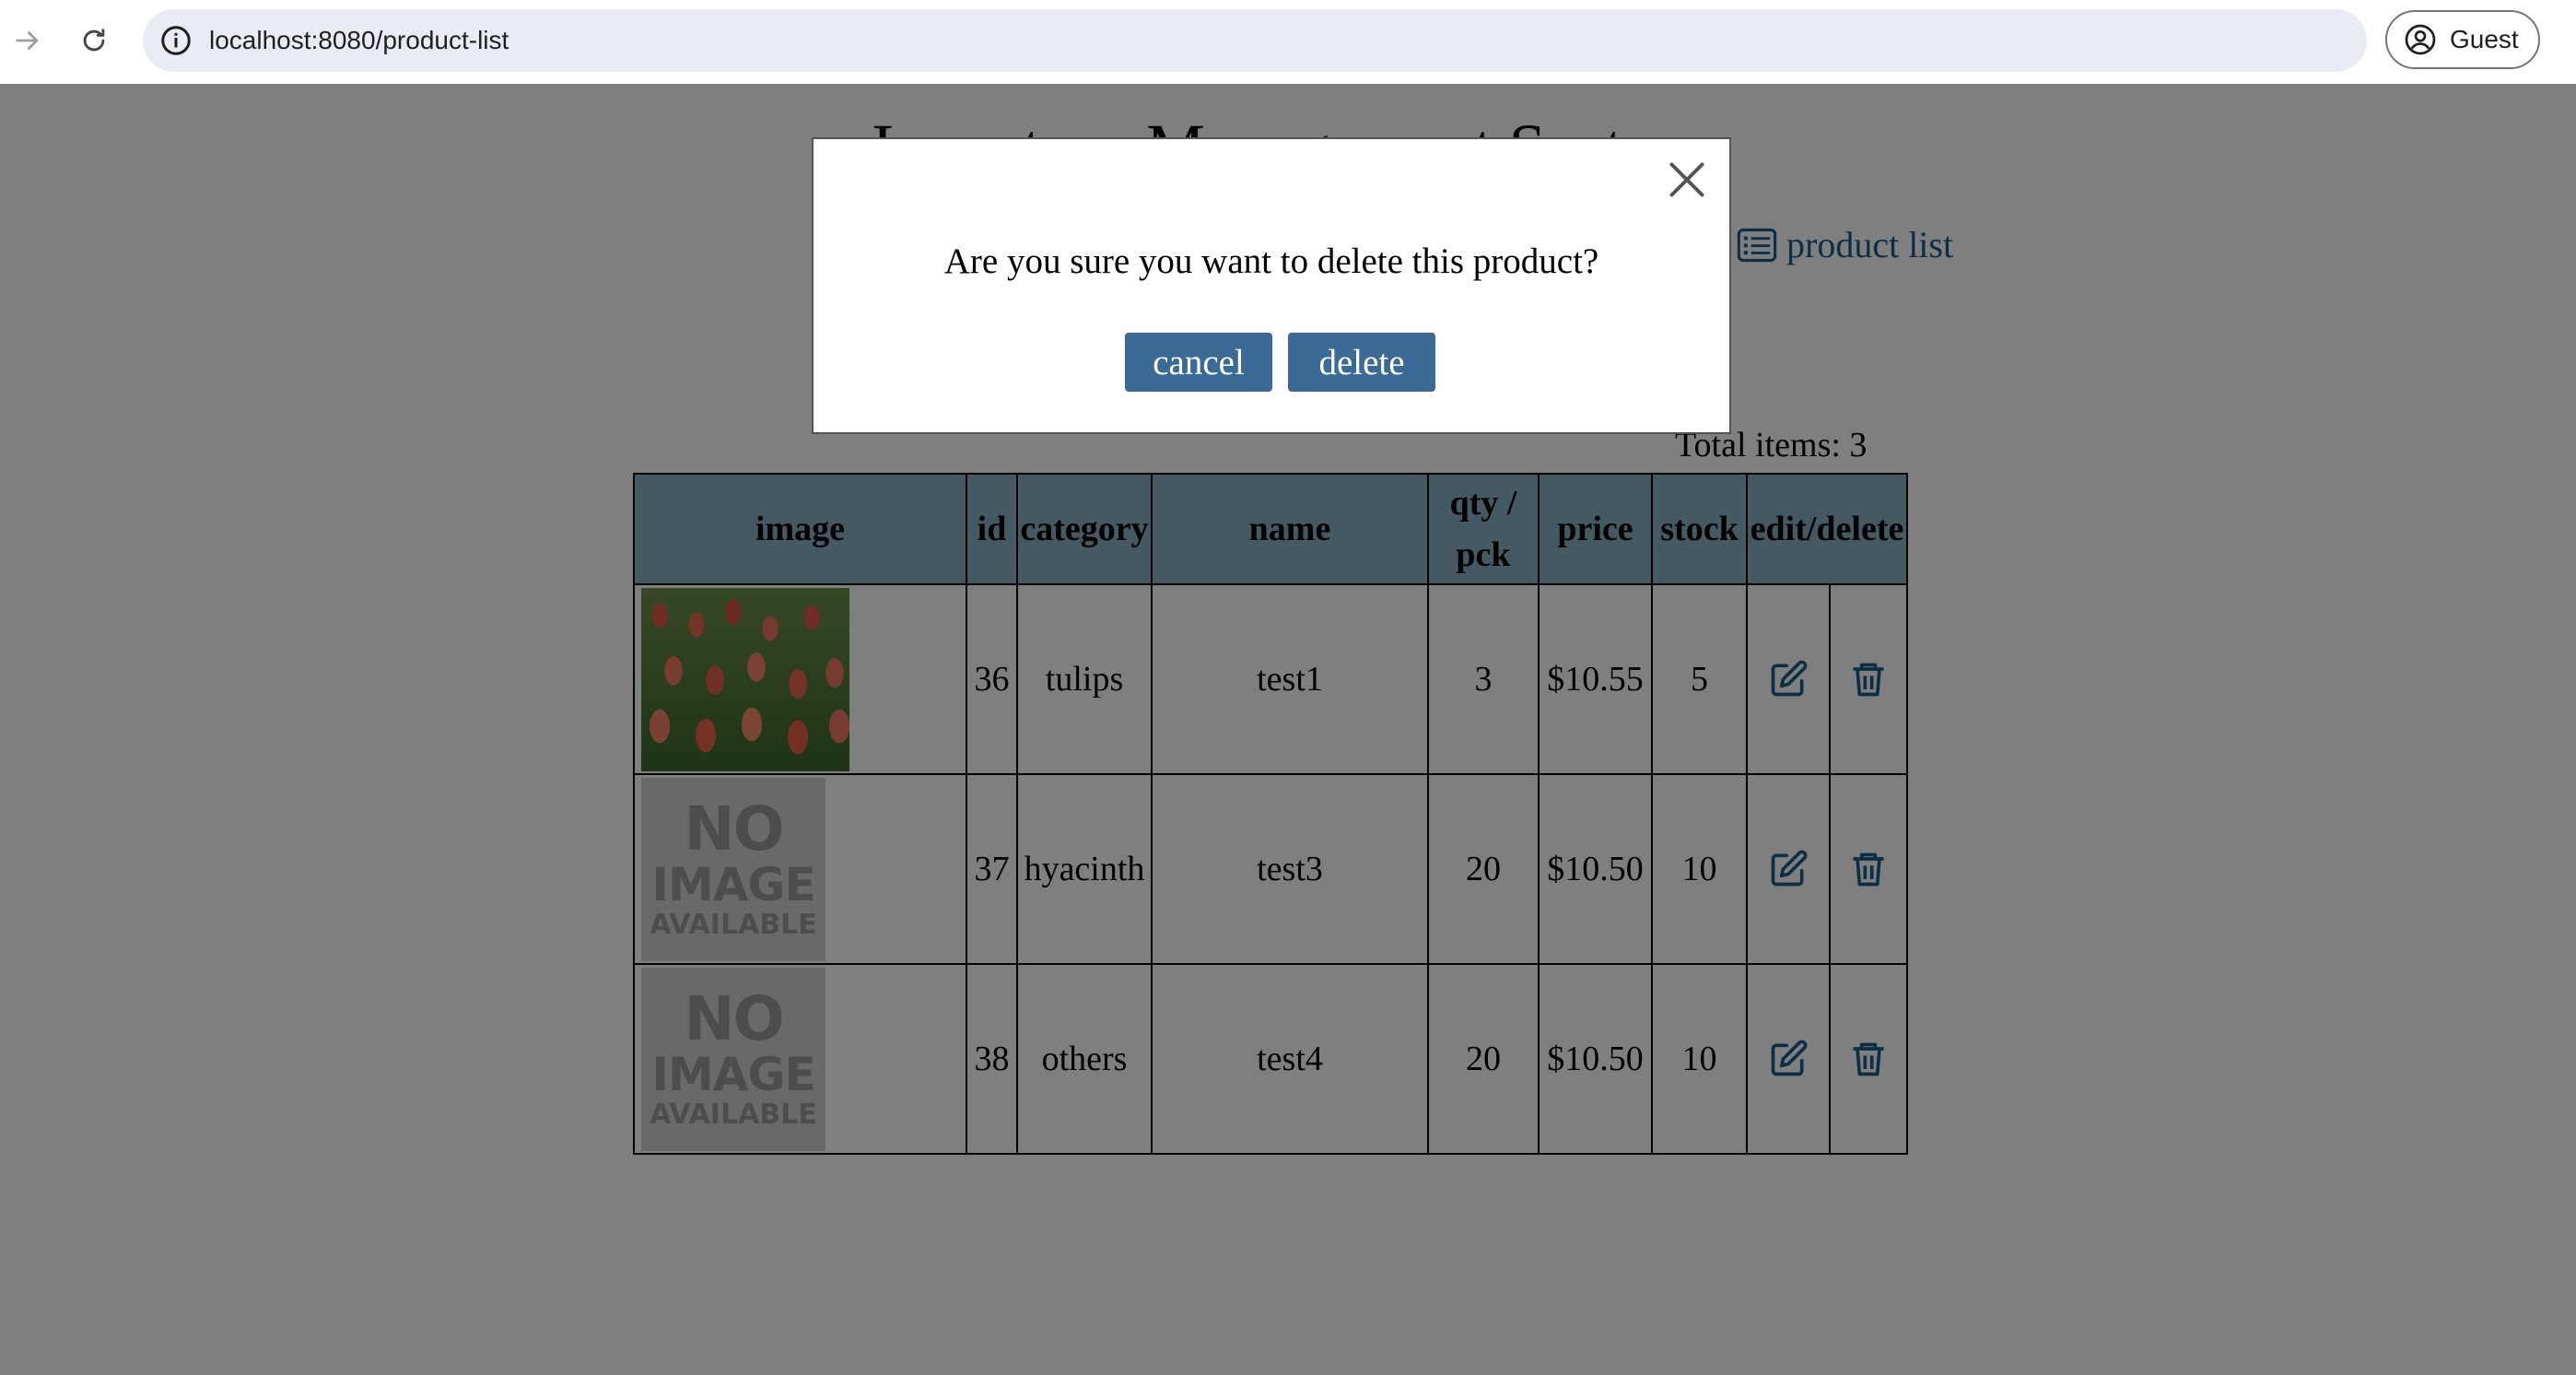  What do you see at coordinates (2420, 39) in the screenshot?
I see `account-circle-icon` at bounding box center [2420, 39].